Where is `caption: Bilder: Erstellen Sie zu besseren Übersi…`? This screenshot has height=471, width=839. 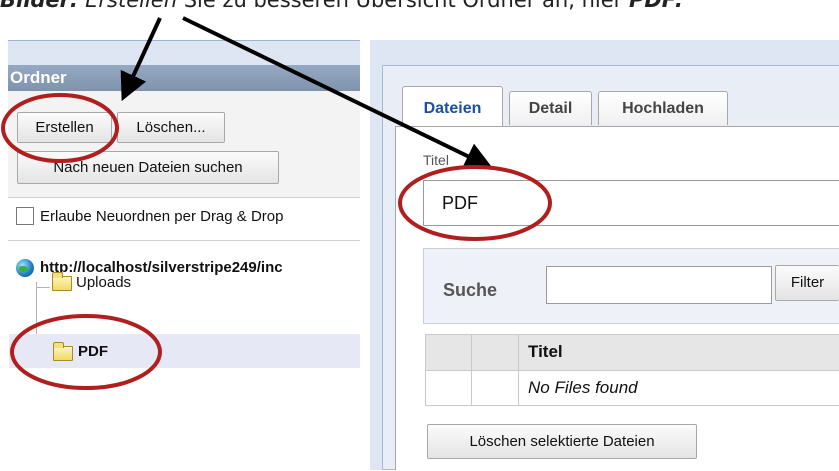 caption: Bilder: Erstellen Sie zu besseren Übersi… is located at coordinates (341, 8).